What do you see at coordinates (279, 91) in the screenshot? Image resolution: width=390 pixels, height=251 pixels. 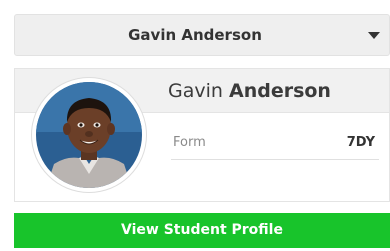 I see `student-last-name: Anderson` at bounding box center [279, 91].